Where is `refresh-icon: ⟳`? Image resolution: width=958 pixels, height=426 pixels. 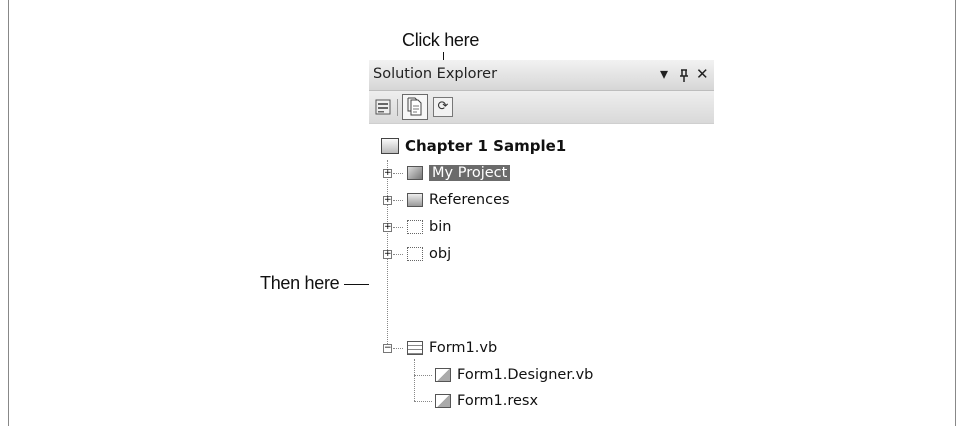 refresh-icon: ⟳ is located at coordinates (443, 107).